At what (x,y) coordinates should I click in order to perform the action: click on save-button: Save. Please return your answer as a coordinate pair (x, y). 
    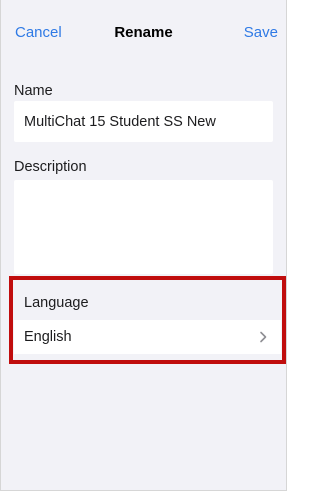
    Looking at the image, I should click on (261, 33).